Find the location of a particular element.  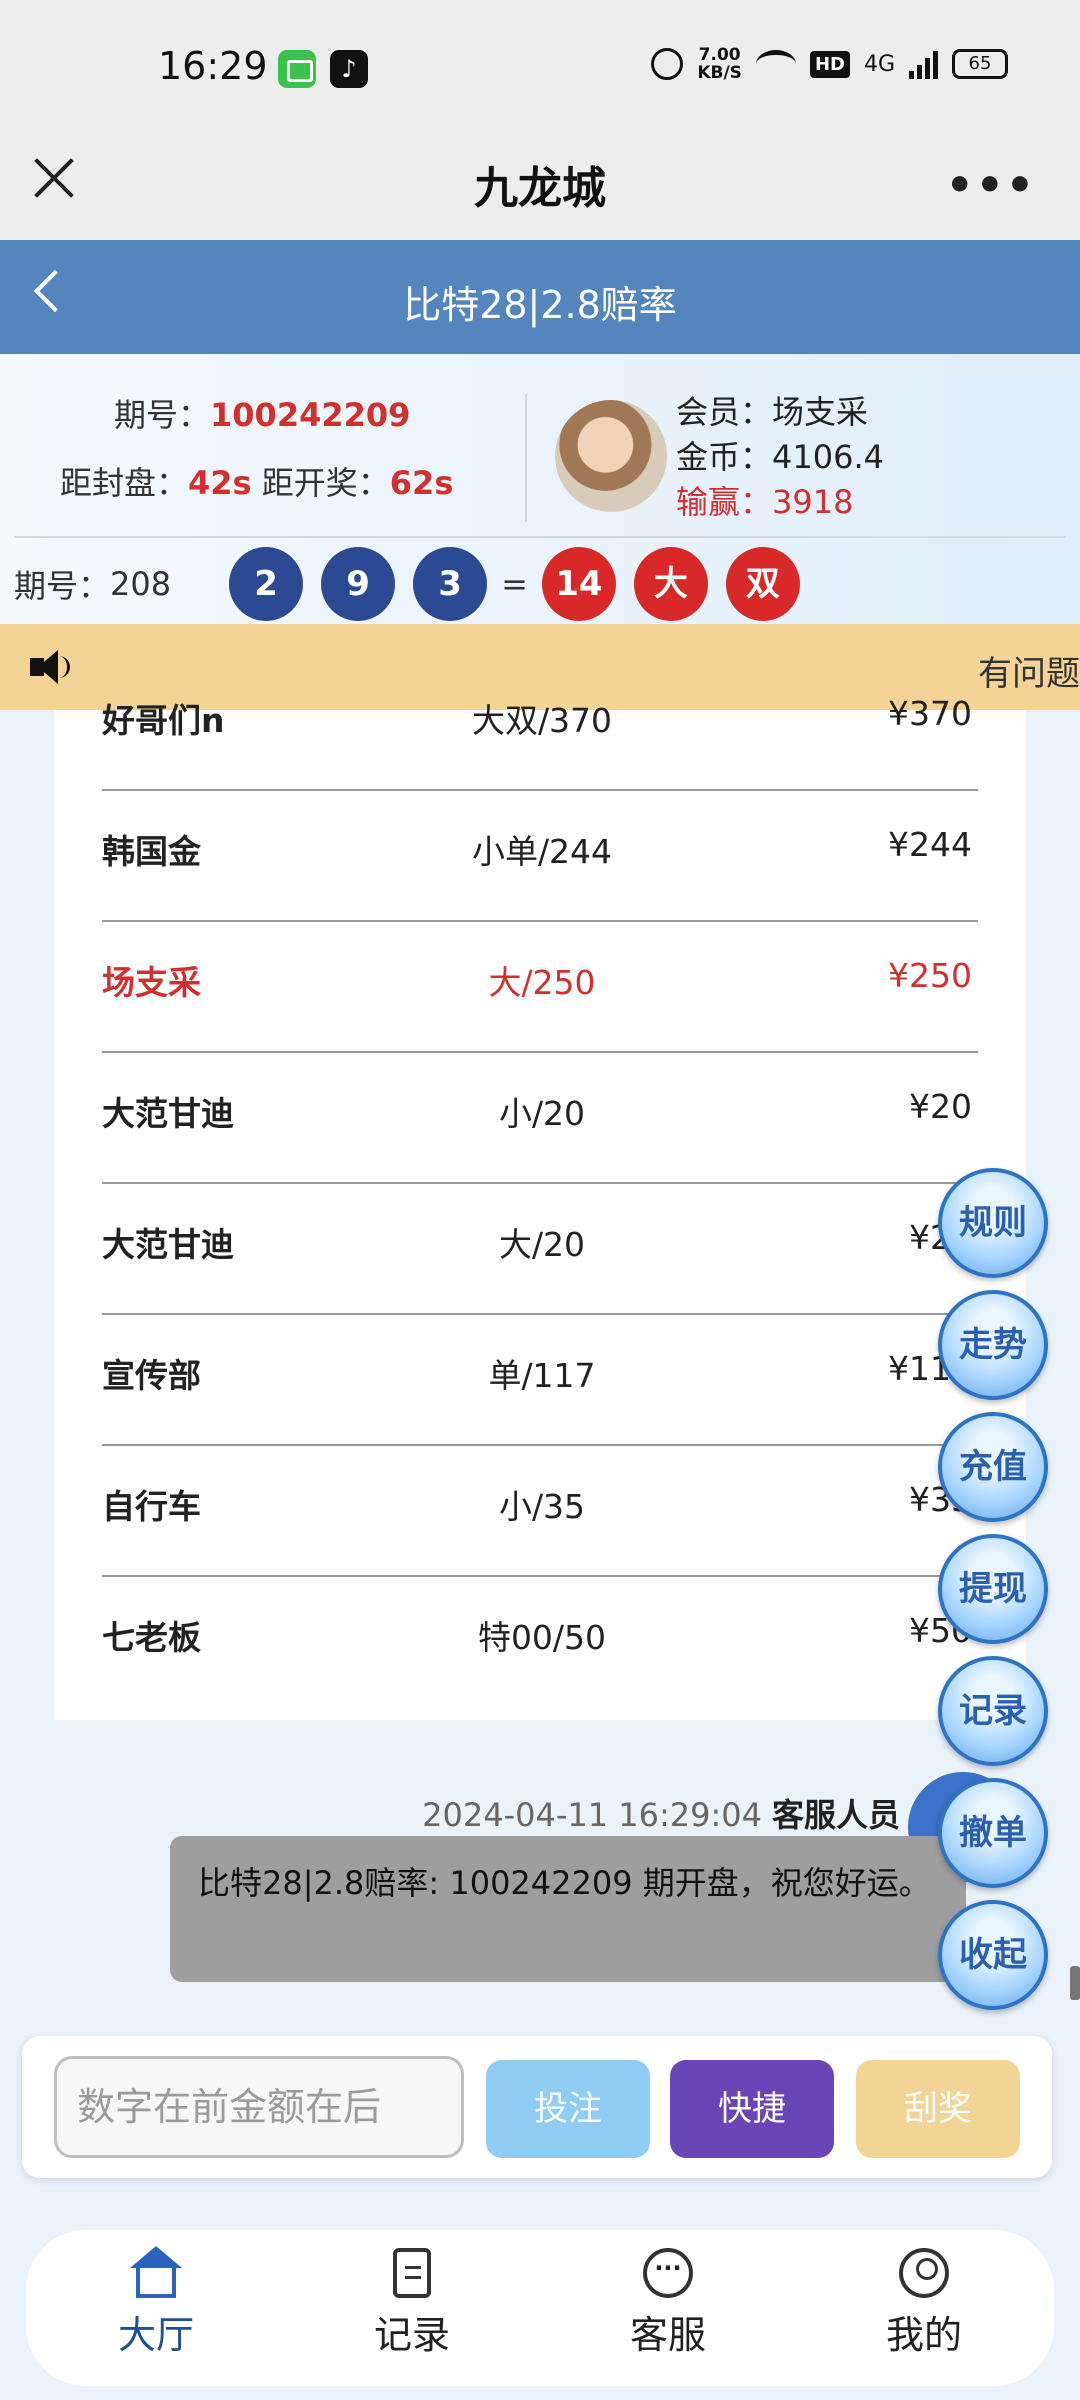

bet-selection: 小/35 is located at coordinates (542, 1506).